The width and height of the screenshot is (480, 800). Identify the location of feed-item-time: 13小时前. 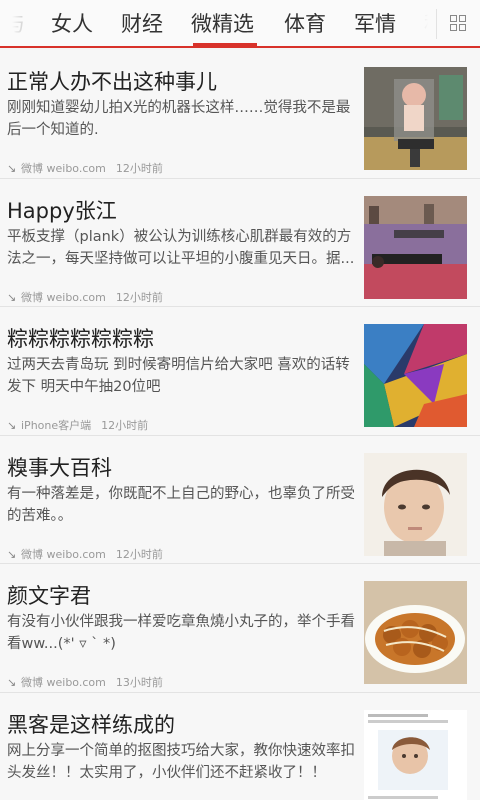
(139, 682).